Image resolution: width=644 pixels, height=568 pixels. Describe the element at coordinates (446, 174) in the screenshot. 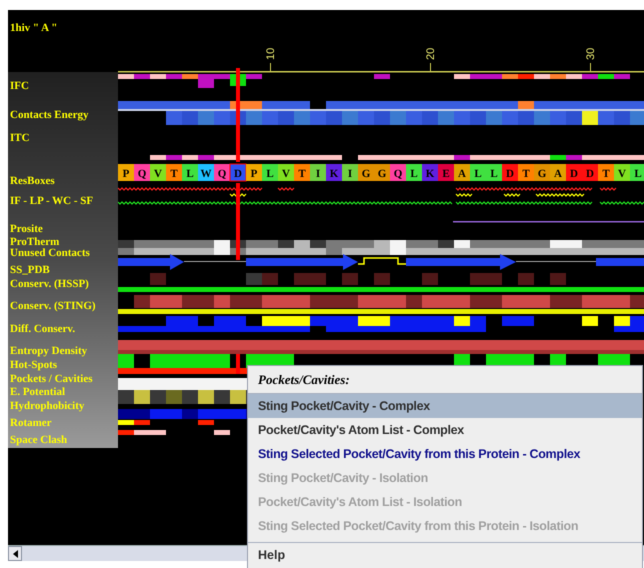

I see `residue-letter: E` at that location.